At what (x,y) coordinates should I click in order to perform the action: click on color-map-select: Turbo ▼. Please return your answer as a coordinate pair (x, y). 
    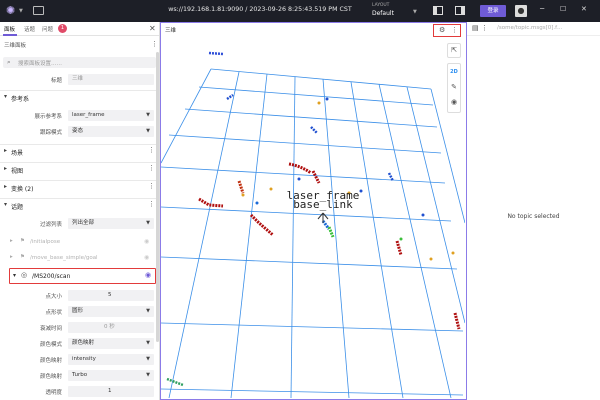
    Looking at the image, I should click on (111, 375).